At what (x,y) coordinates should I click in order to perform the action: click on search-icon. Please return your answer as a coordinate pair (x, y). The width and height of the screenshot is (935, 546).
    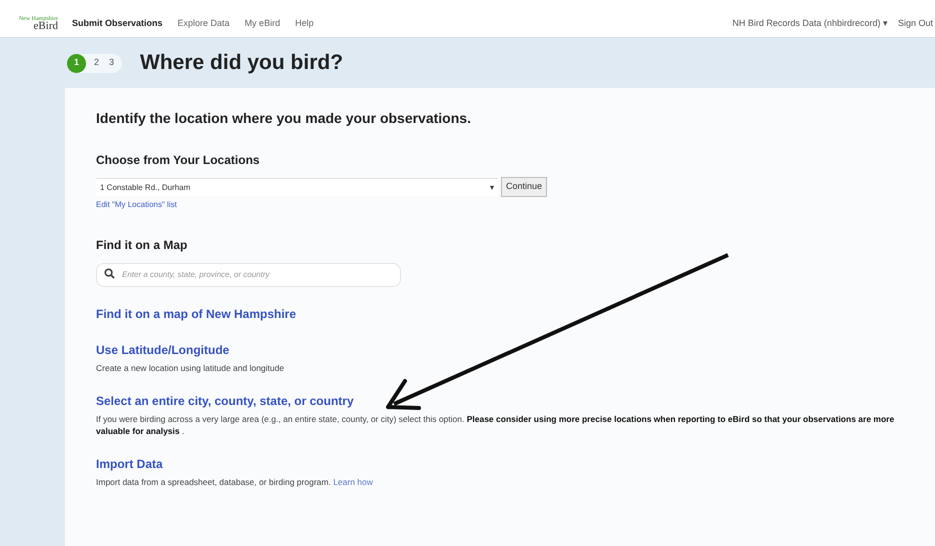
    Looking at the image, I should click on (109, 273).